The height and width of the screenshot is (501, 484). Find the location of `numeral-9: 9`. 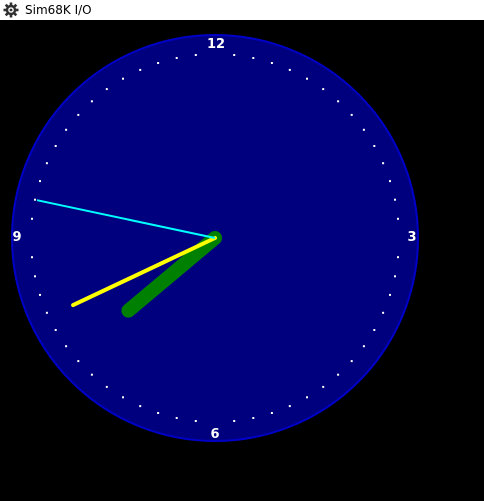

numeral-9: 9 is located at coordinates (16, 237).